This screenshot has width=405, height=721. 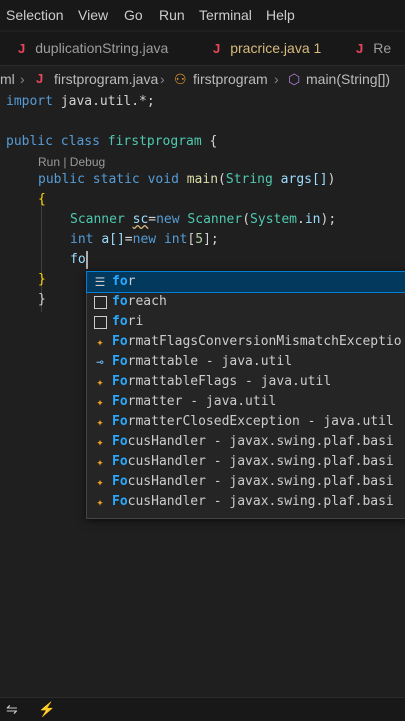 I want to click on sync-icon: ⚡, so click(x=46, y=709).